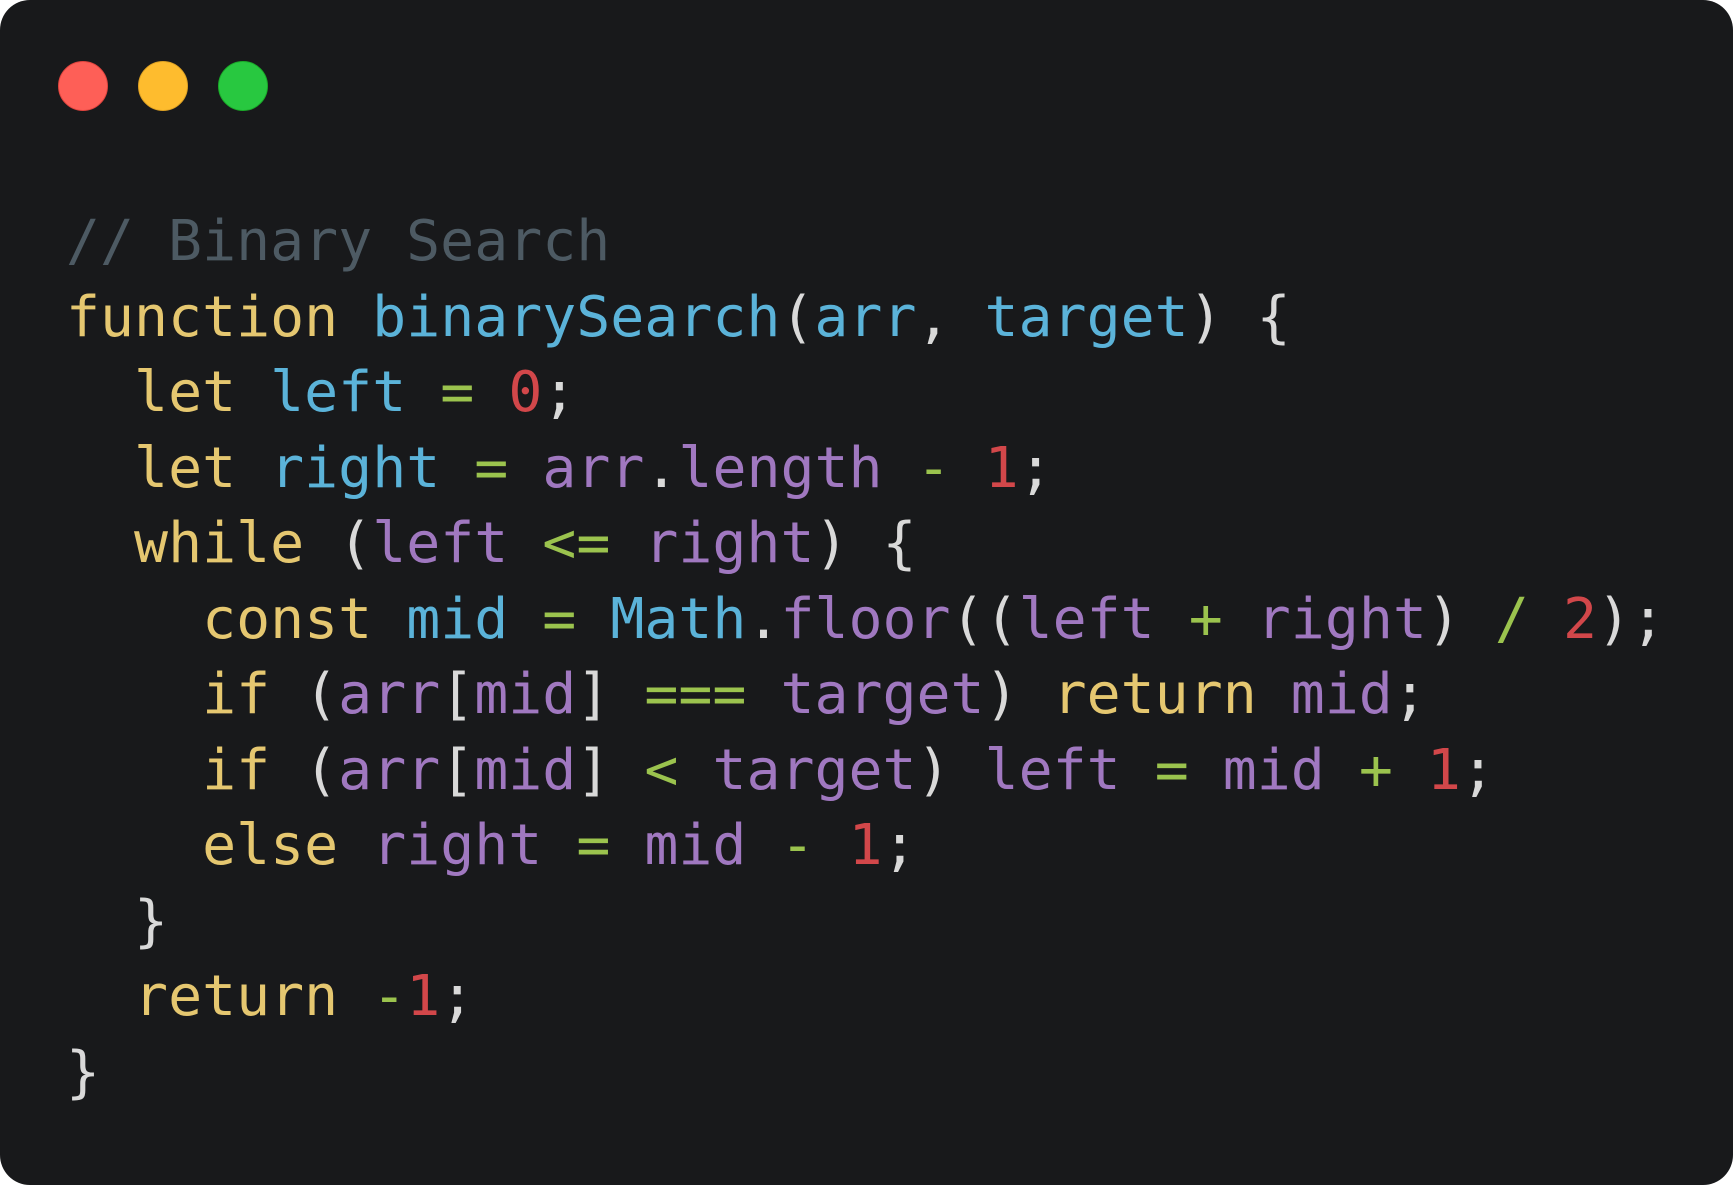  What do you see at coordinates (984, 619) in the screenshot?
I see `code-token-punctuation: ((` at bounding box center [984, 619].